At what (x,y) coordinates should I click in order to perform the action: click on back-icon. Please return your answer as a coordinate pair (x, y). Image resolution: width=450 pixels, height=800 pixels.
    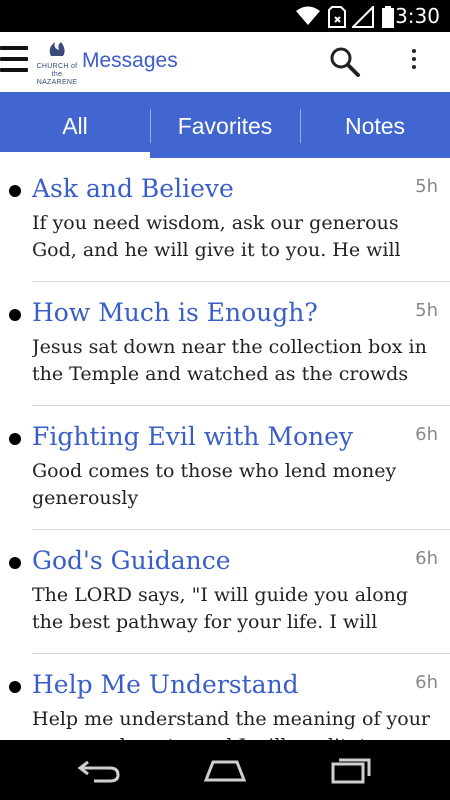
    Looking at the image, I should click on (99, 770).